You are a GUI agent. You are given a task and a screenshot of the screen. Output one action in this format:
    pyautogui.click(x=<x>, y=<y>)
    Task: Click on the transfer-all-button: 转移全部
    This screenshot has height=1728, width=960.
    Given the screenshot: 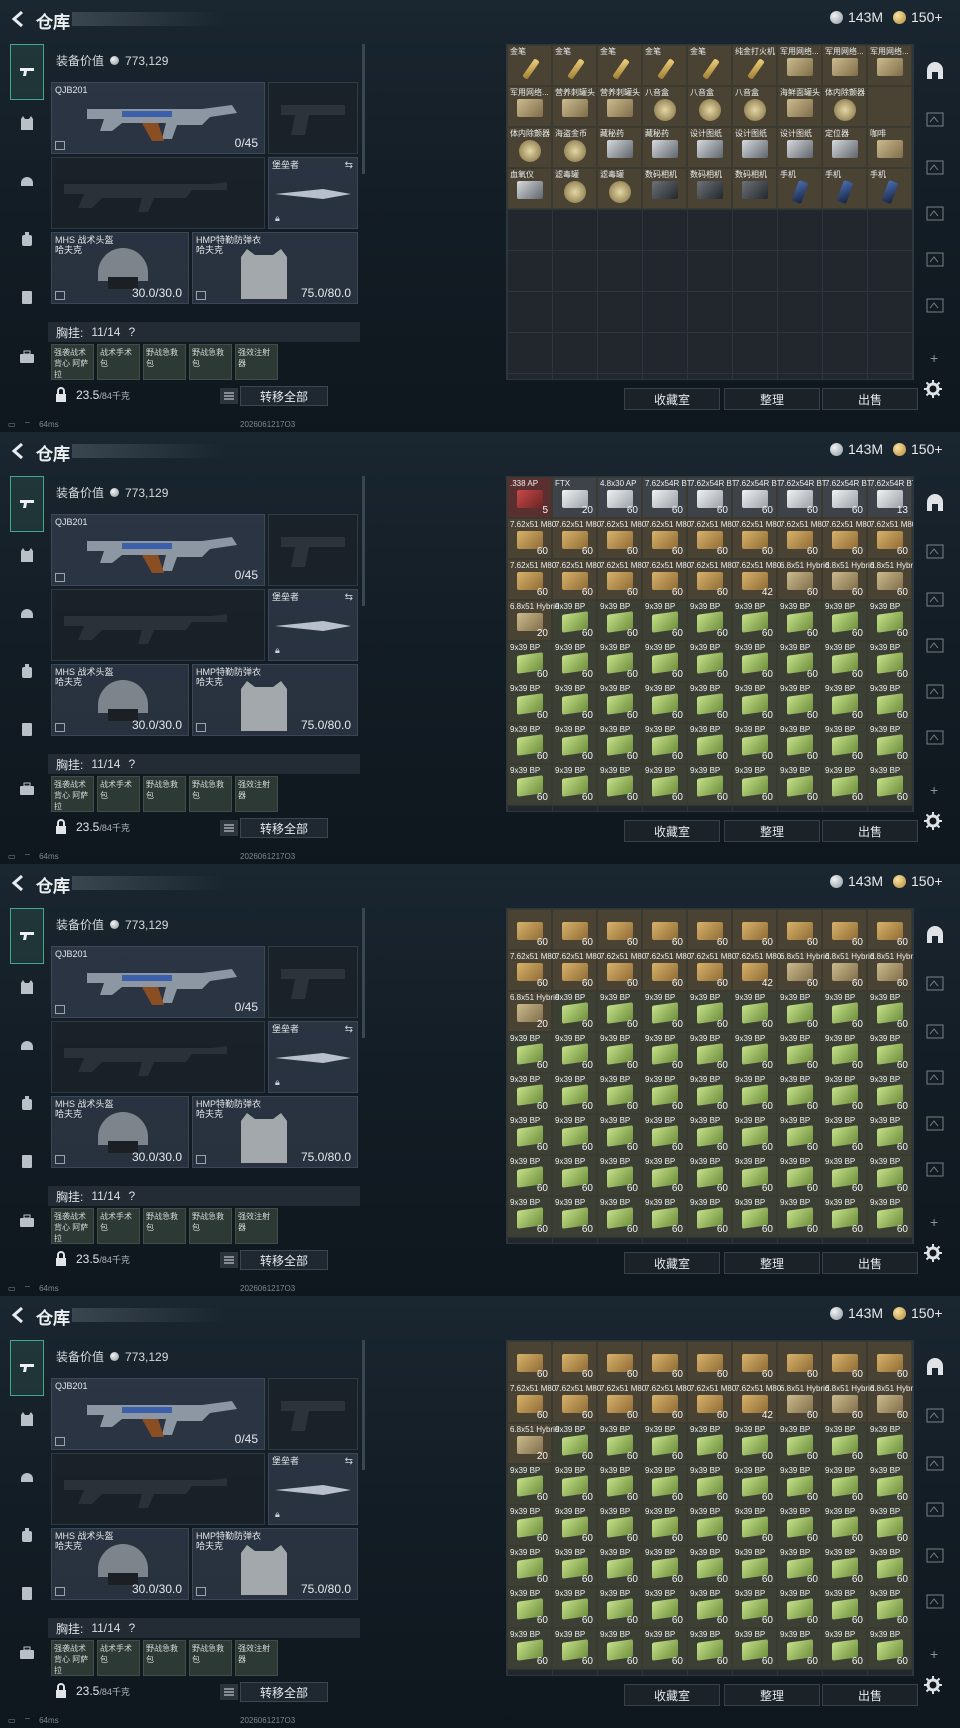 What is the action you would take?
    pyautogui.click(x=284, y=1260)
    